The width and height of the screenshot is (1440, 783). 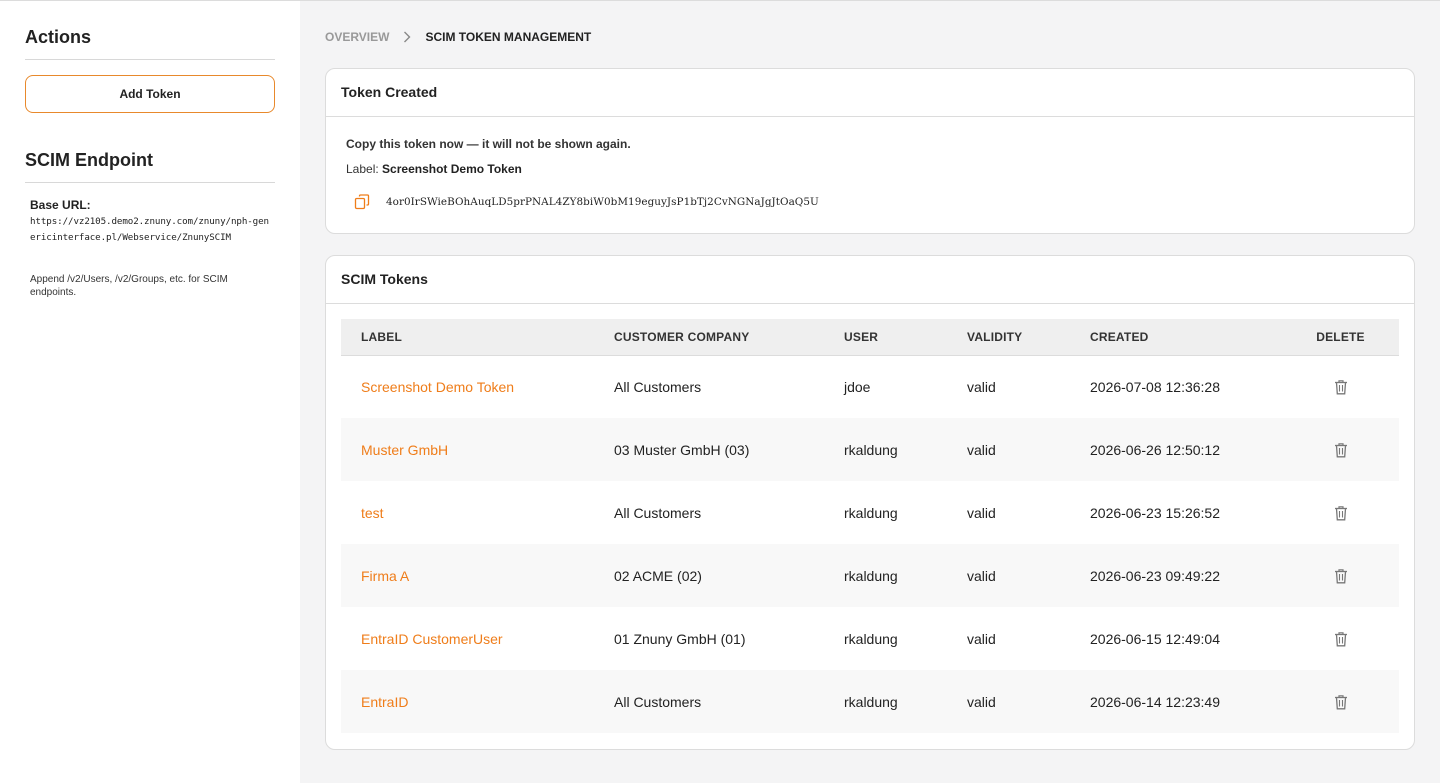 What do you see at coordinates (1155, 386) in the screenshot?
I see `created-cell: 2026-07-08 12:36:28` at bounding box center [1155, 386].